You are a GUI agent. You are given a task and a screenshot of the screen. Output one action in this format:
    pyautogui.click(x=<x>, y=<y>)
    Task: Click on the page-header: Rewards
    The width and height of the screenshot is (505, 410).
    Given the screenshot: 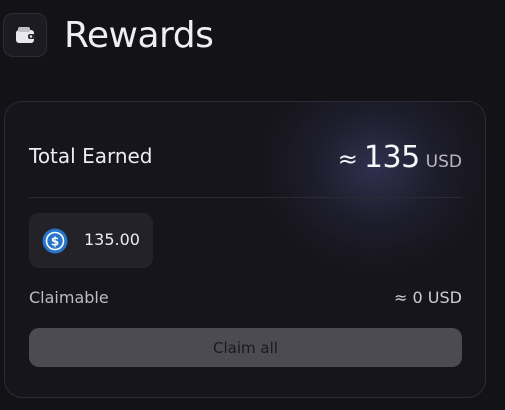 What is the action you would take?
    pyautogui.click(x=252, y=37)
    